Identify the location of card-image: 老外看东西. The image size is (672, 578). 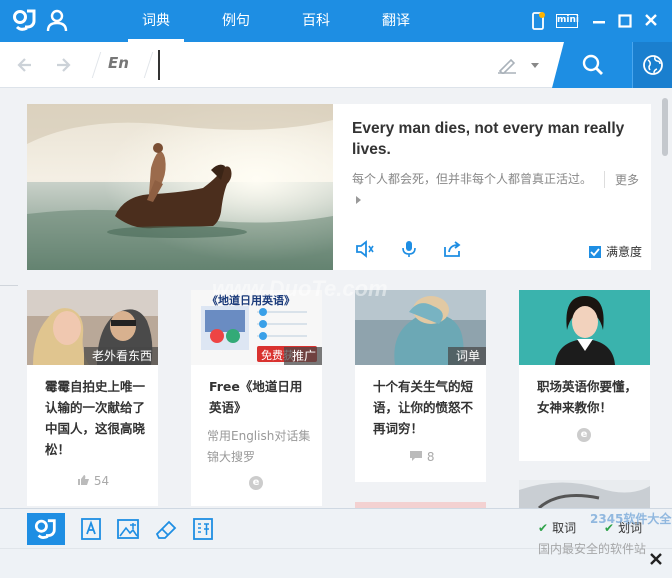
(92, 327).